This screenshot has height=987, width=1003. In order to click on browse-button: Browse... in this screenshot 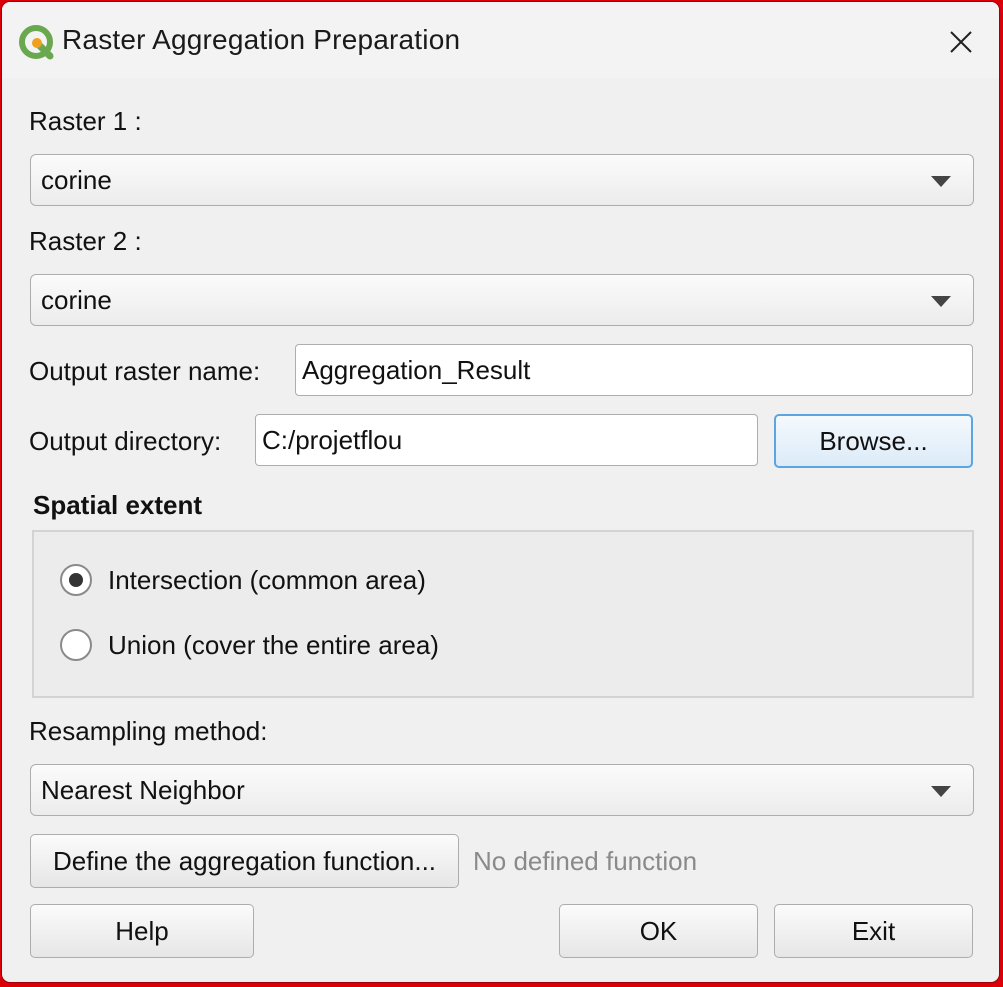, I will do `click(873, 441)`.